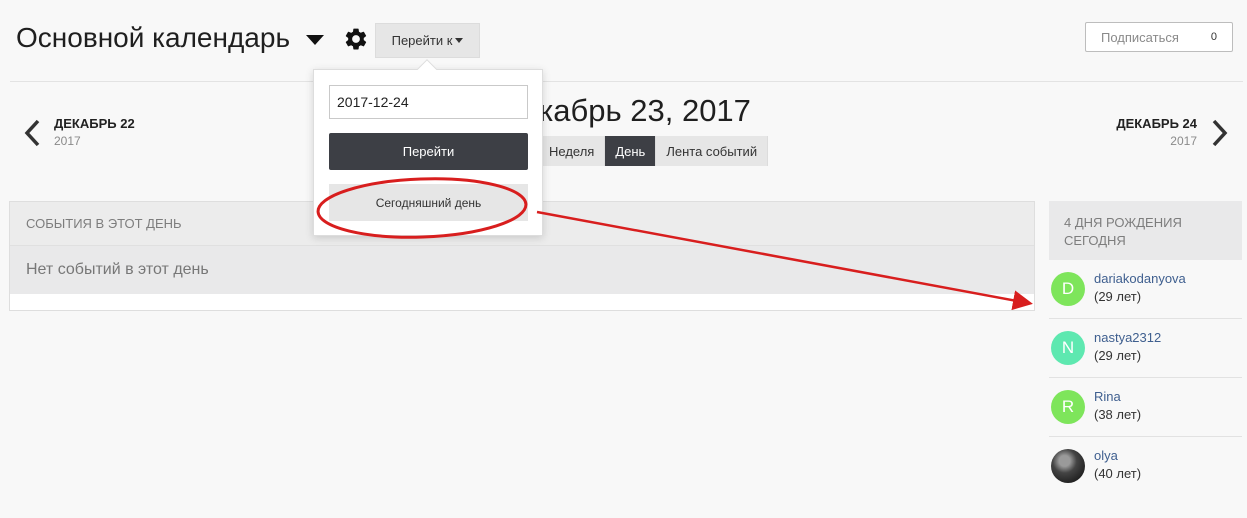 The height and width of the screenshot is (518, 1247). Describe the element at coordinates (1106, 455) in the screenshot. I see `birthday-name: olya` at that location.